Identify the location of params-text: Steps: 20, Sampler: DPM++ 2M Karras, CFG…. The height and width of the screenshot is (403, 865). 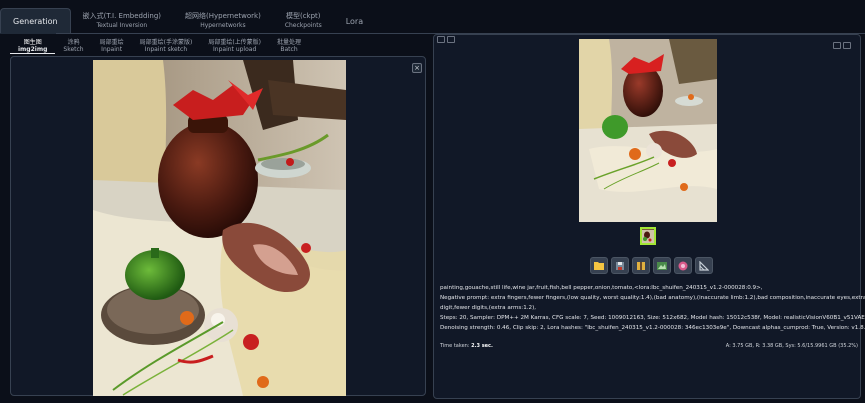
(652, 318).